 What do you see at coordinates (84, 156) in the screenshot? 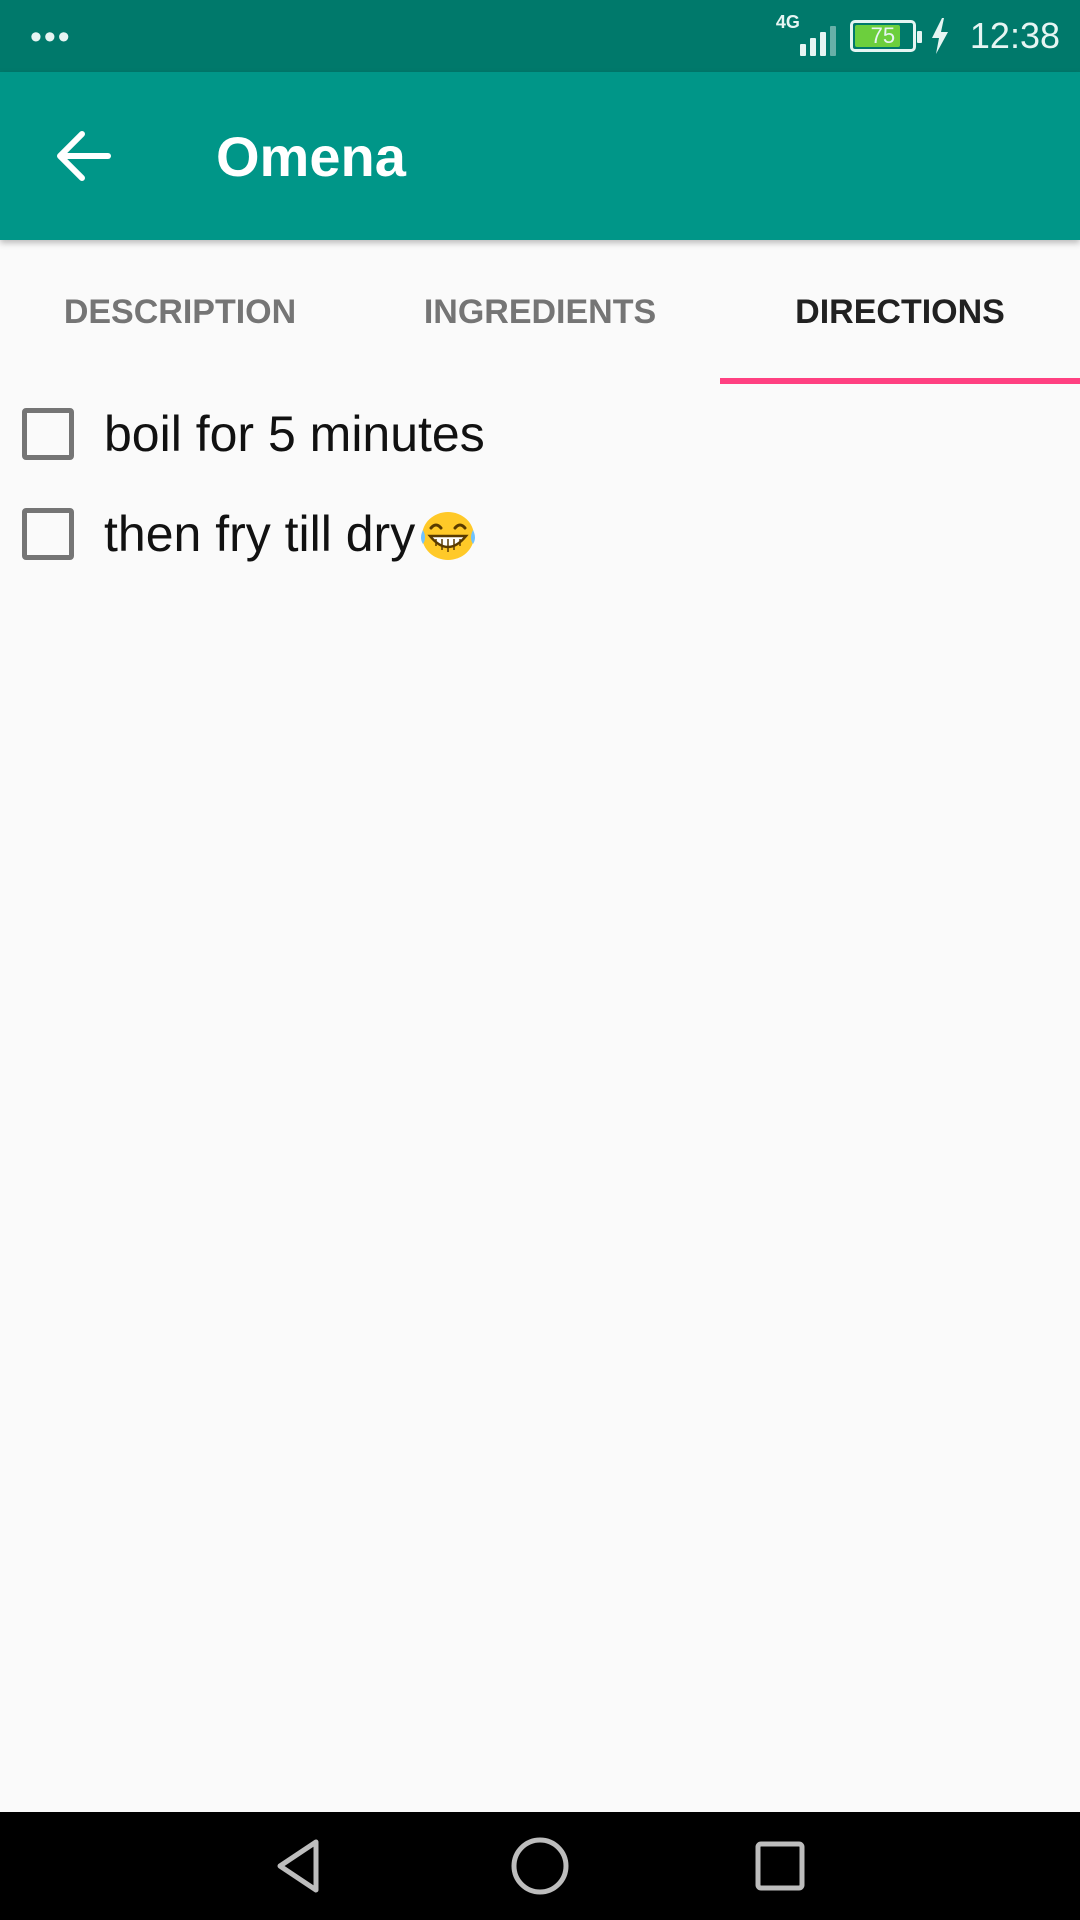
I see `back-arrow-icon` at bounding box center [84, 156].